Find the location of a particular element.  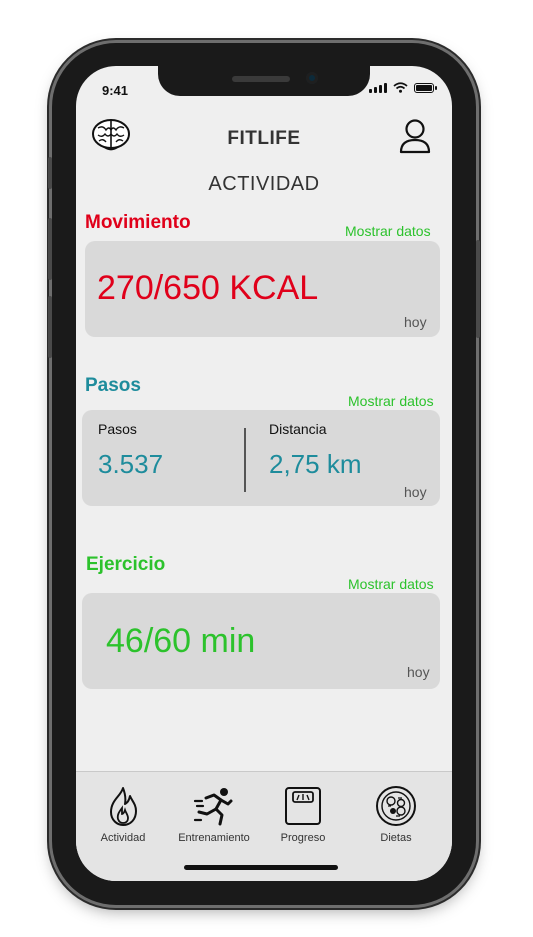

pasos-divider is located at coordinates (245, 460).